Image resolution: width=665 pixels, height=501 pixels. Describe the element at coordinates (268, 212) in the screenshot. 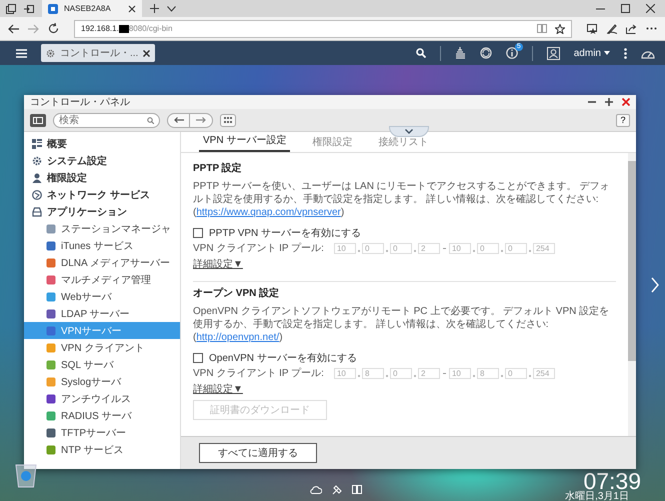

I see `link: https://www.qnap.com/vpnserver` at that location.